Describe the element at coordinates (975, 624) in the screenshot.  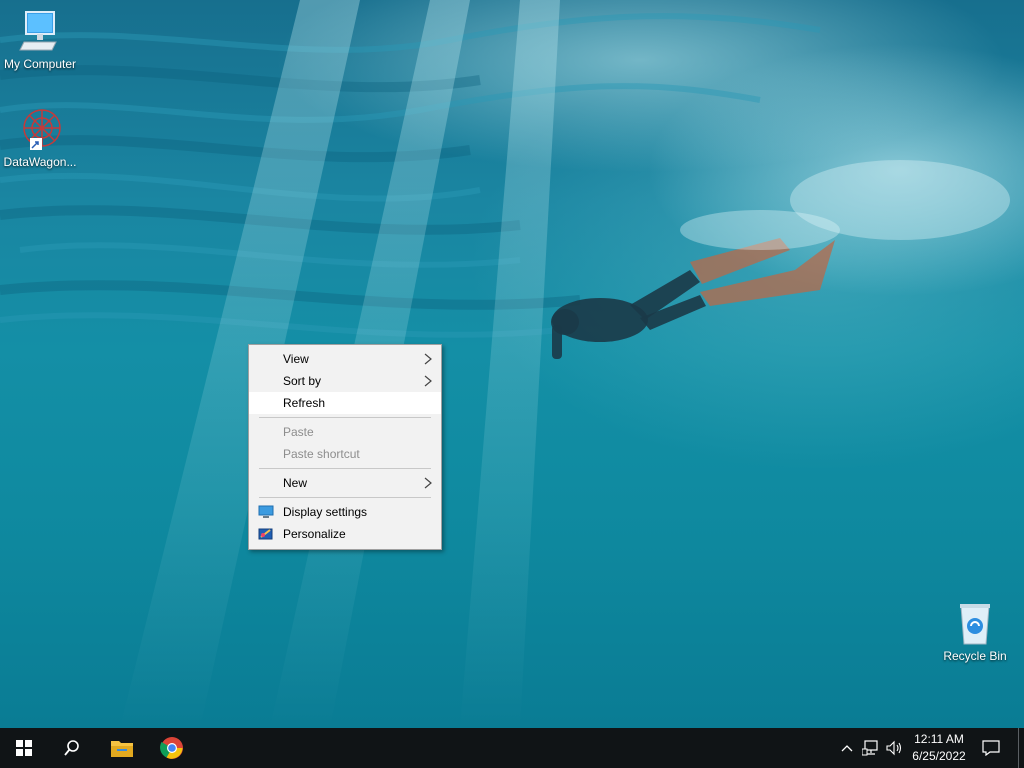
I see `recycle-bin-icon` at that location.